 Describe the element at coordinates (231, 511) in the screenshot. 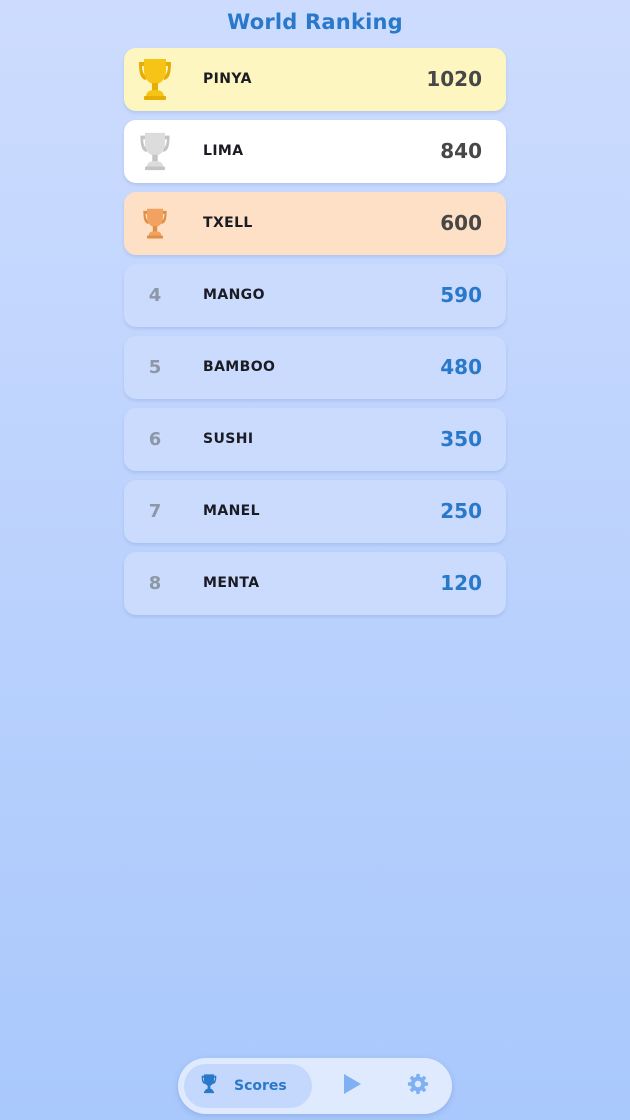

I see `player-name: MANEL` at that location.